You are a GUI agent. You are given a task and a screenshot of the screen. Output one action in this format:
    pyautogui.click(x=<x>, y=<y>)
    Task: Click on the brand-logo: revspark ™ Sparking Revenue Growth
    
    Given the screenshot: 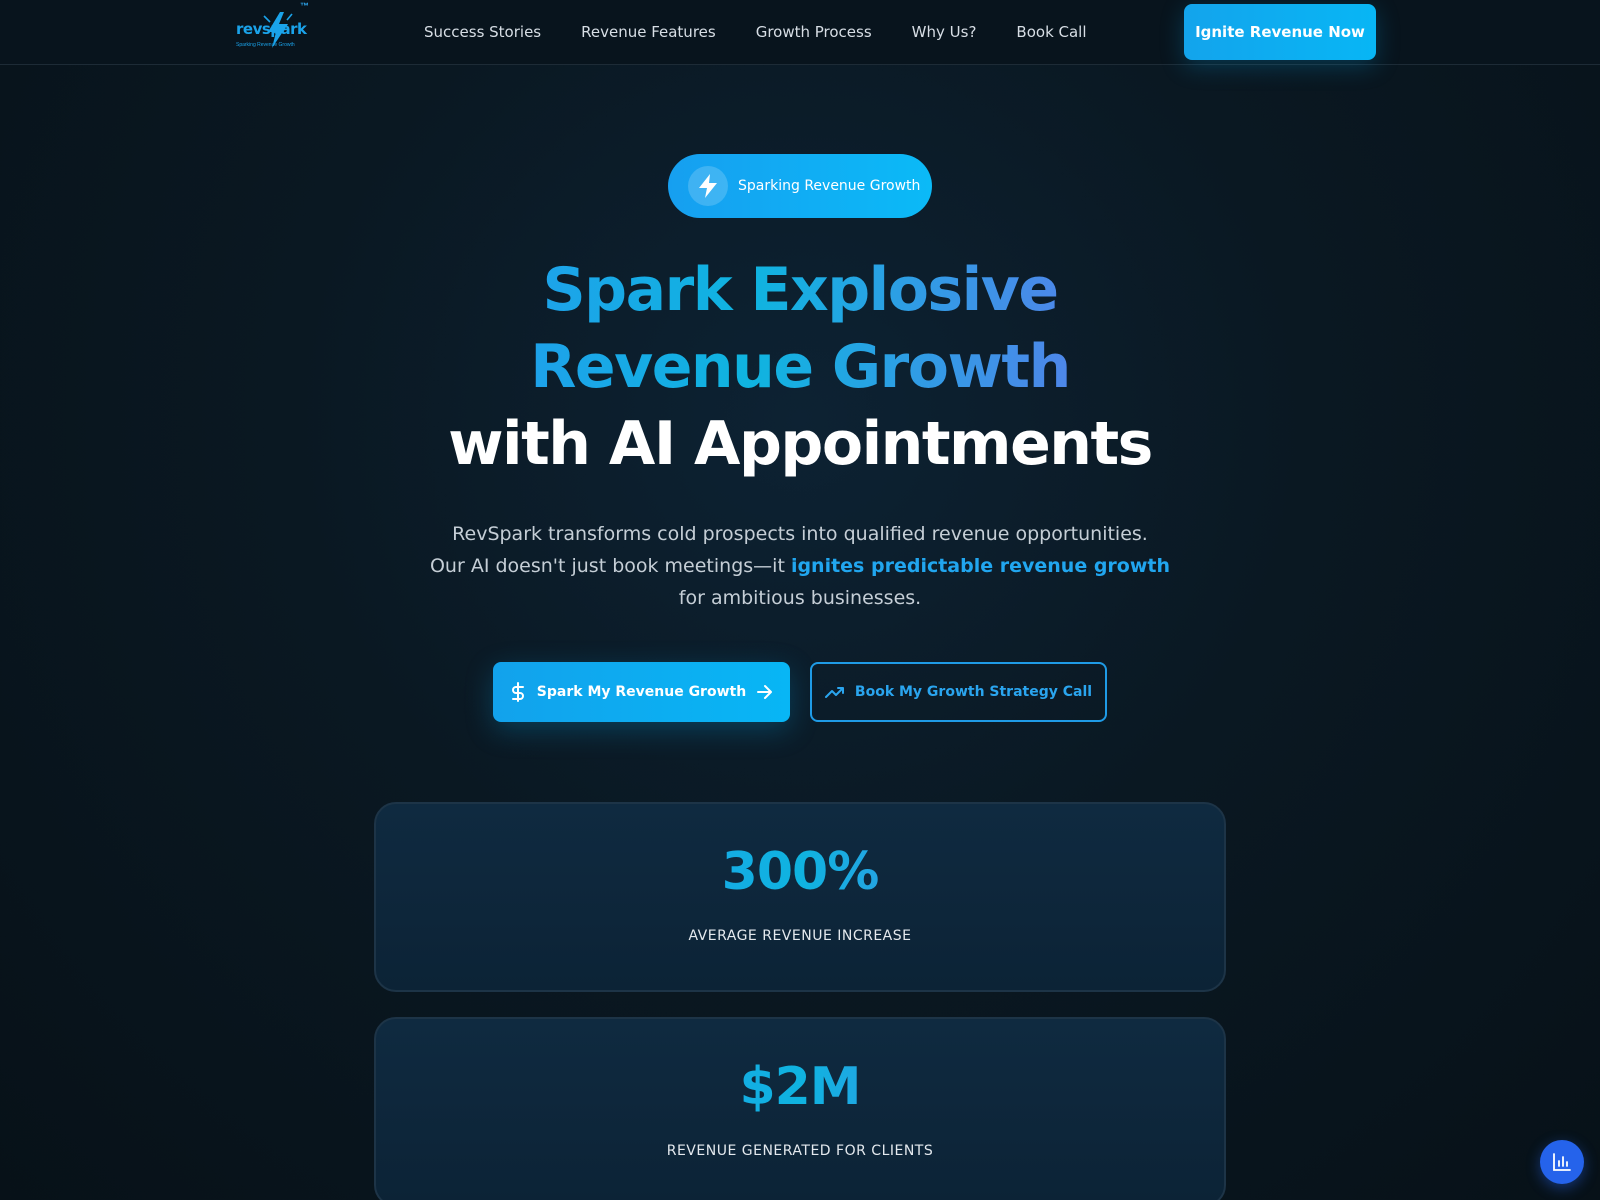 What is the action you would take?
    pyautogui.click(x=276, y=27)
    